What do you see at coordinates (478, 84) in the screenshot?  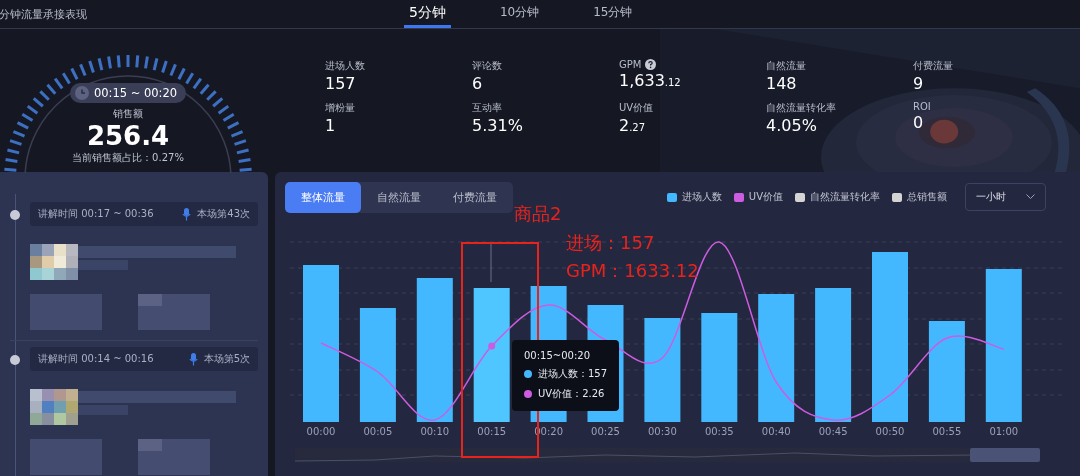 I see `metric-value: 6` at bounding box center [478, 84].